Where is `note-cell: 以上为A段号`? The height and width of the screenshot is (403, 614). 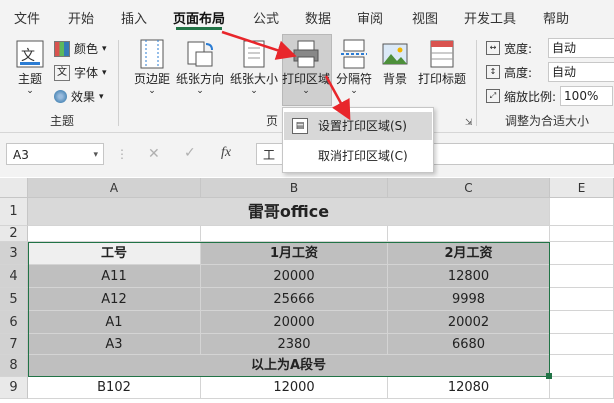
note-cell: 以上为A段号 is located at coordinates (289, 366).